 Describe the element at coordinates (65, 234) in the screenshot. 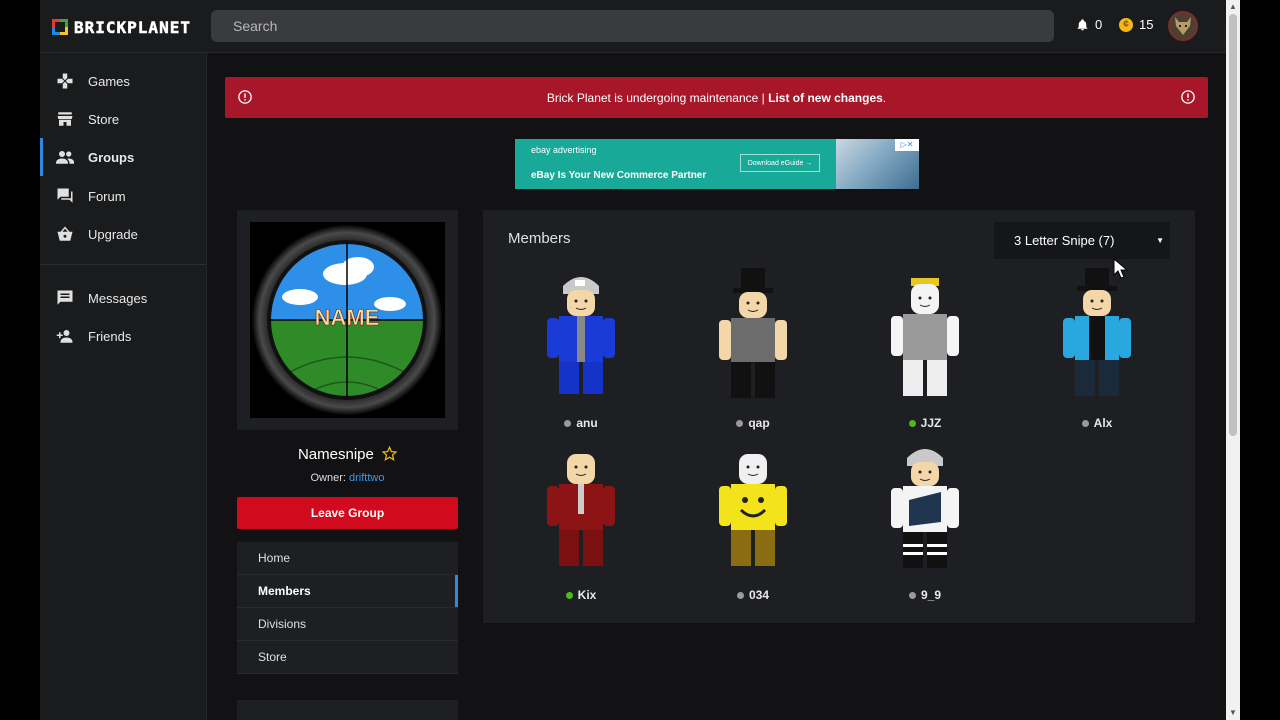

I see `basket-icon` at that location.